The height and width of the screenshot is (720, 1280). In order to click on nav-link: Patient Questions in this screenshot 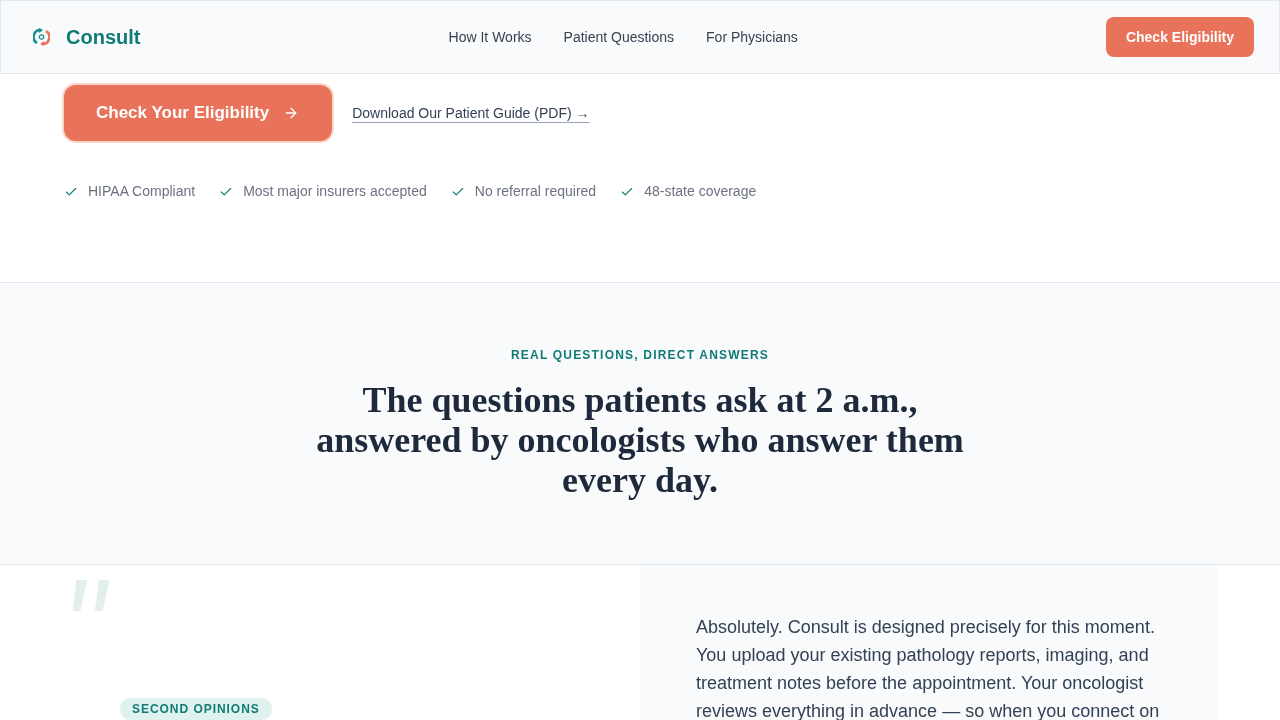, I will do `click(619, 37)`.